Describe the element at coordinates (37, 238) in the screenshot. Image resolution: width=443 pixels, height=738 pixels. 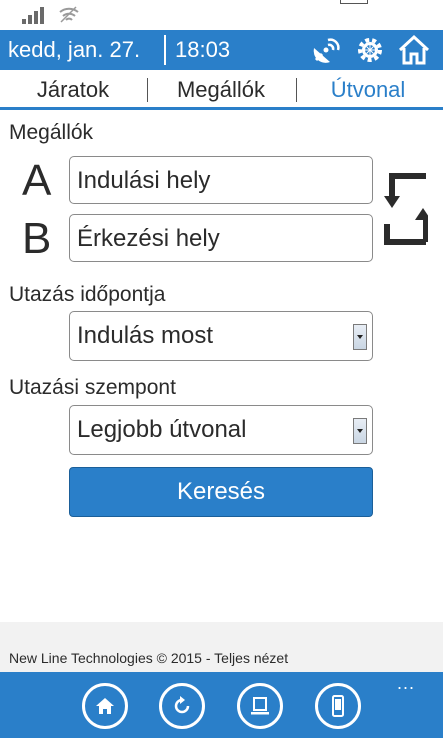
I see `point-b-letter: B` at that location.